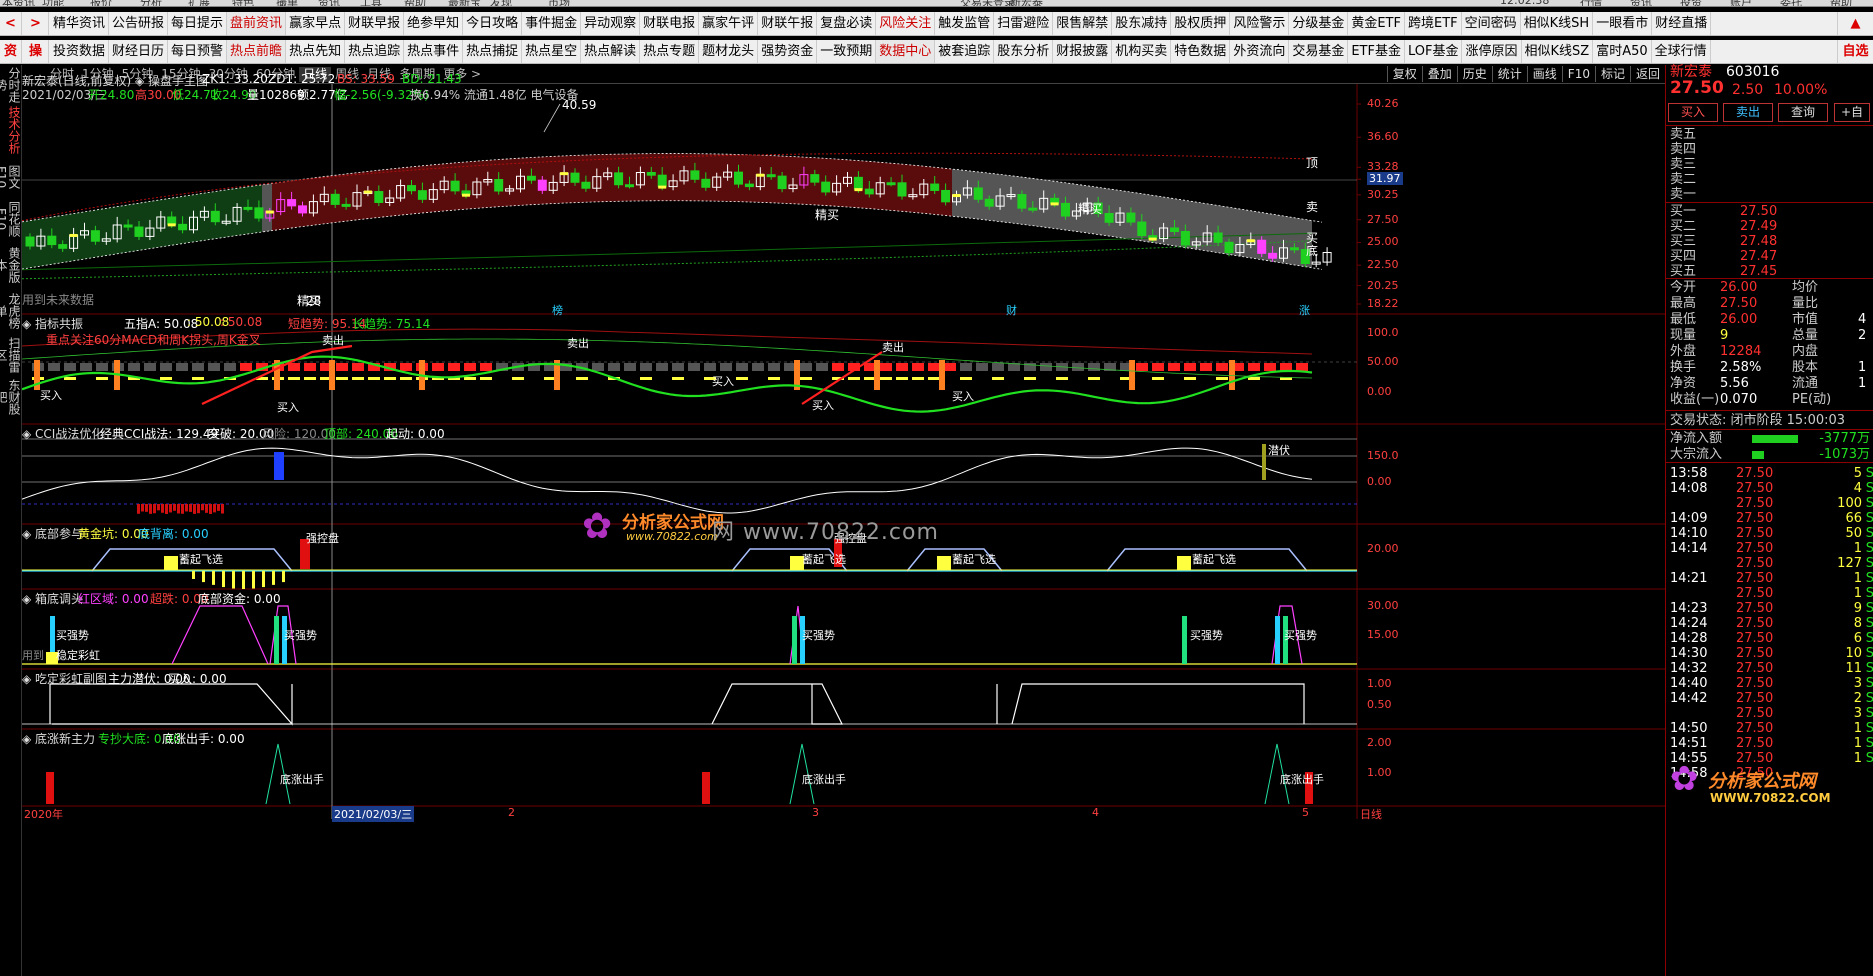 This screenshot has height=976, width=1873. What do you see at coordinates (80, 23) in the screenshot?
I see `nav-item: 精华资讯` at bounding box center [80, 23].